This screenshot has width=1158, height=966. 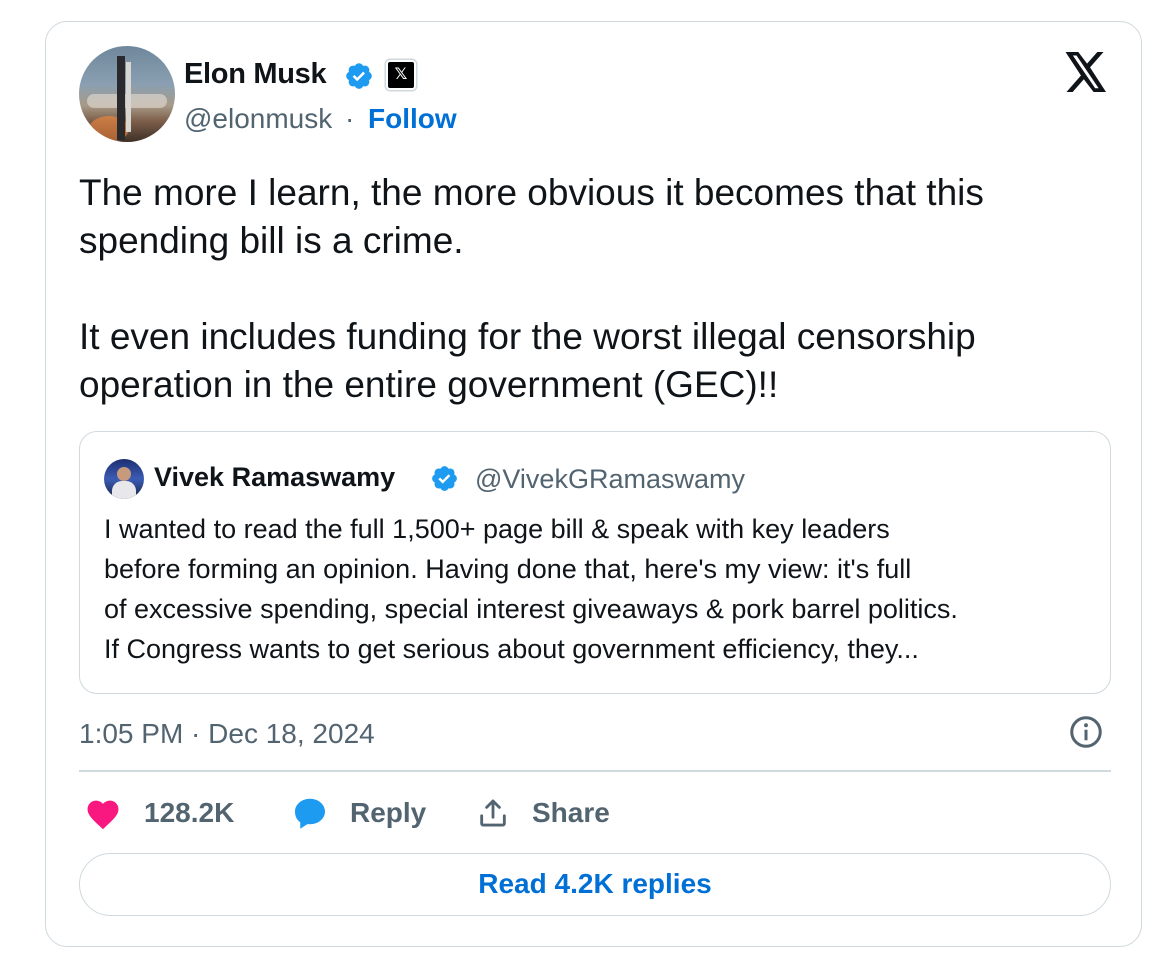 What do you see at coordinates (274, 477) in the screenshot?
I see `quoted-author-name: Vivek Ramaswamy` at bounding box center [274, 477].